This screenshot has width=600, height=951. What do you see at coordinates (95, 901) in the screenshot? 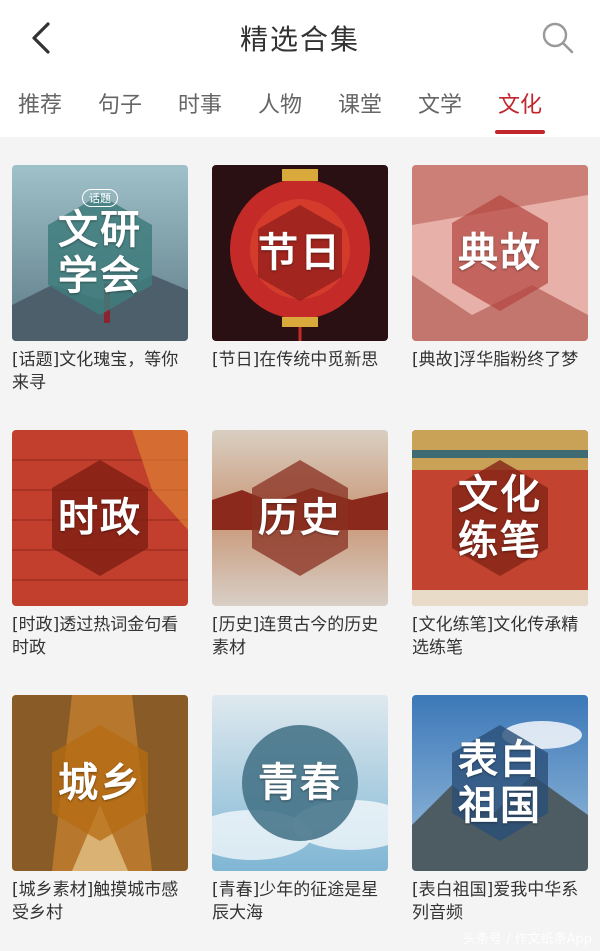
I see `card-caption: [城乡素材]触摸城市感受乡村` at bounding box center [95, 901].